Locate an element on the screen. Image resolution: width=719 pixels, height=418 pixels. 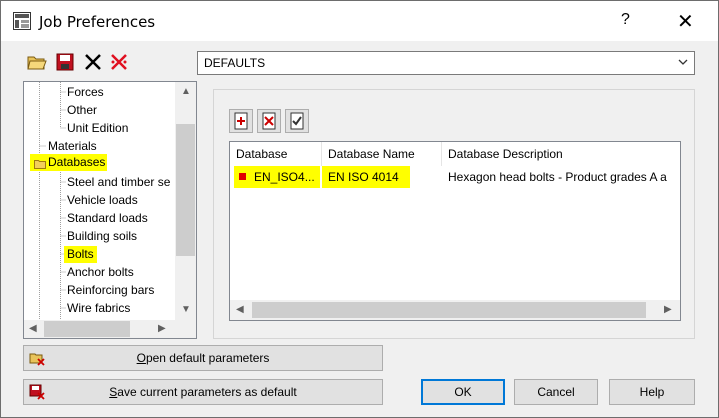
save-icon is located at coordinates (65, 62).